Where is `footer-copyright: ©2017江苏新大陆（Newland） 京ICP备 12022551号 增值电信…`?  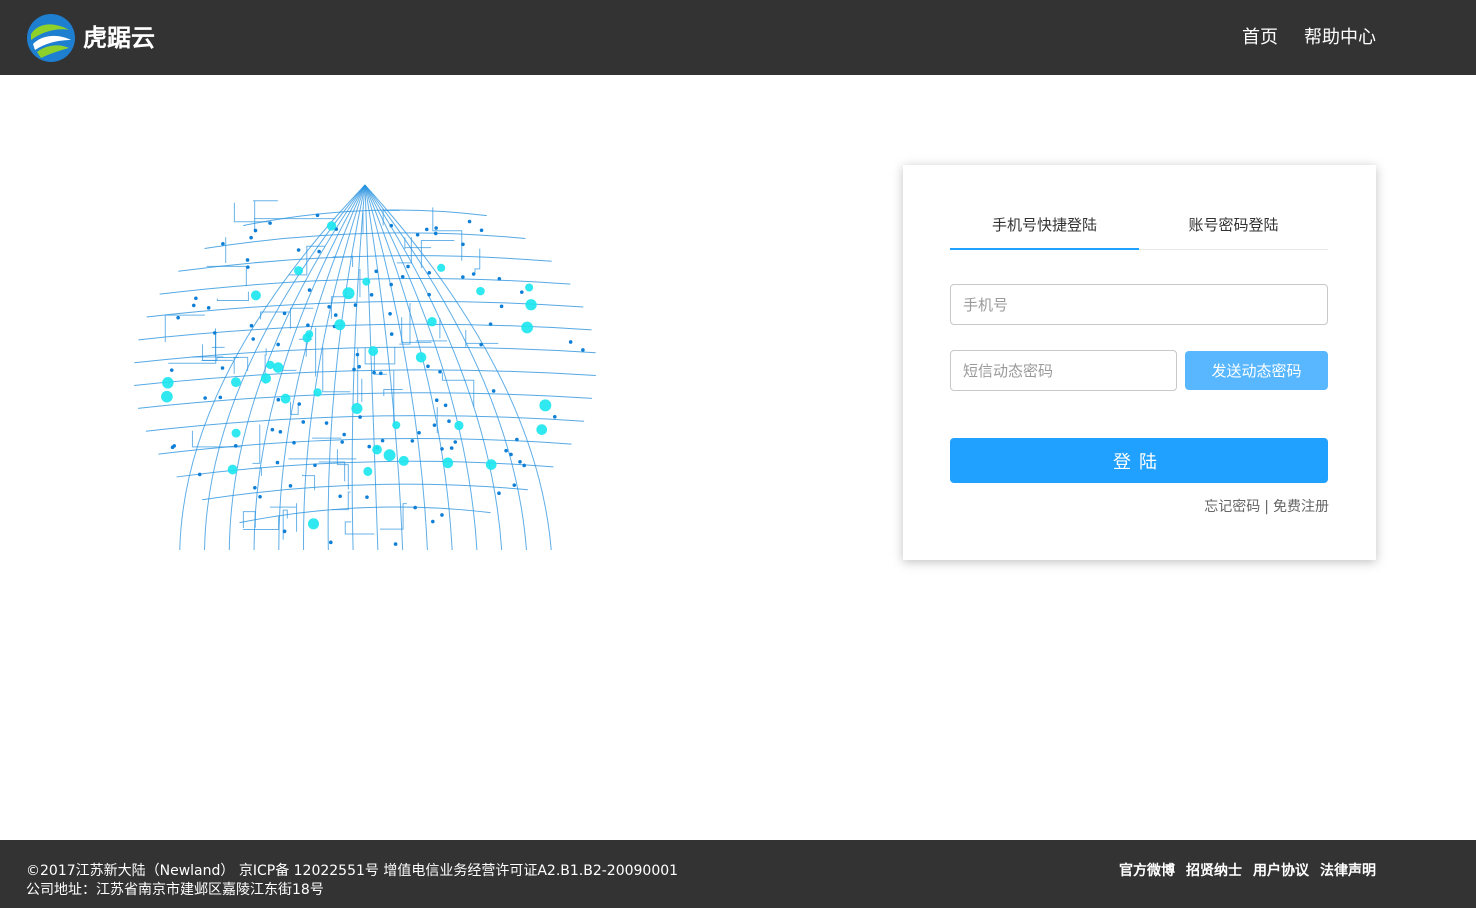
footer-copyright: ©2017江苏新大陆（Newland） 京ICP备 12022551号 增值电信… is located at coordinates (352, 871).